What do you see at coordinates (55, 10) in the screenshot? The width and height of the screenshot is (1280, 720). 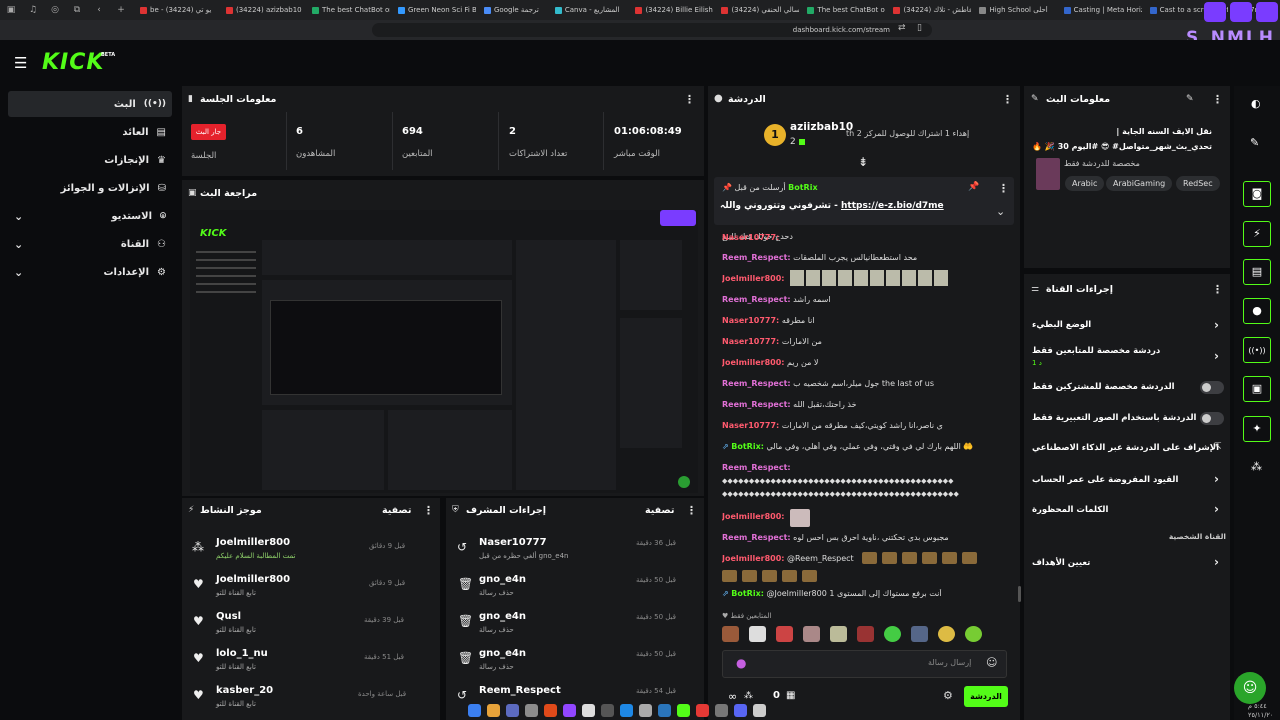 I see `whatsapp-icon: ◎` at bounding box center [55, 10].